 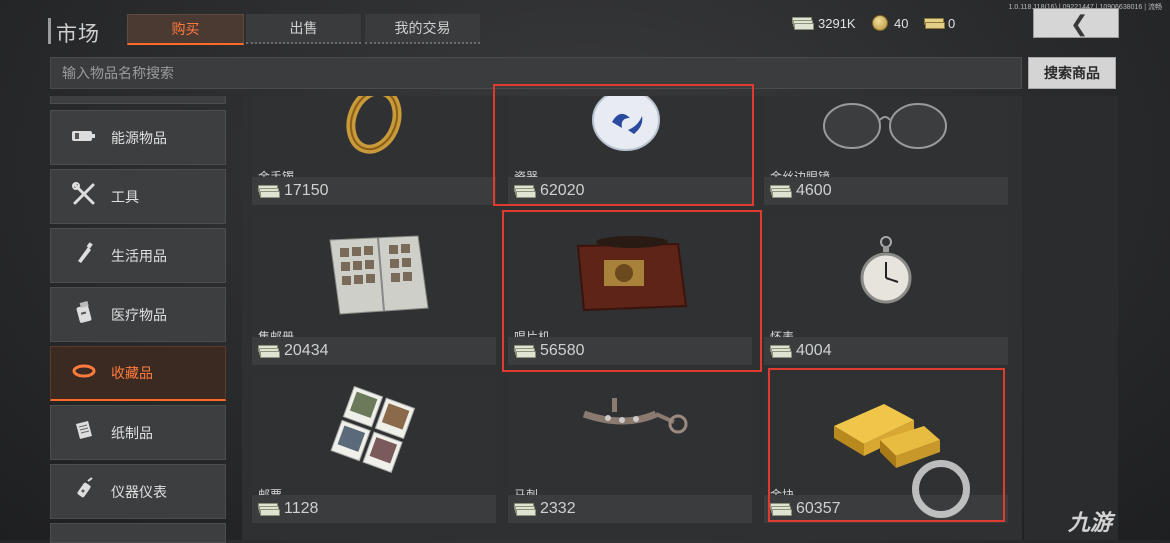 What do you see at coordinates (138, 533) in the screenshot?
I see `sidebar-item-partial` at bounding box center [138, 533].